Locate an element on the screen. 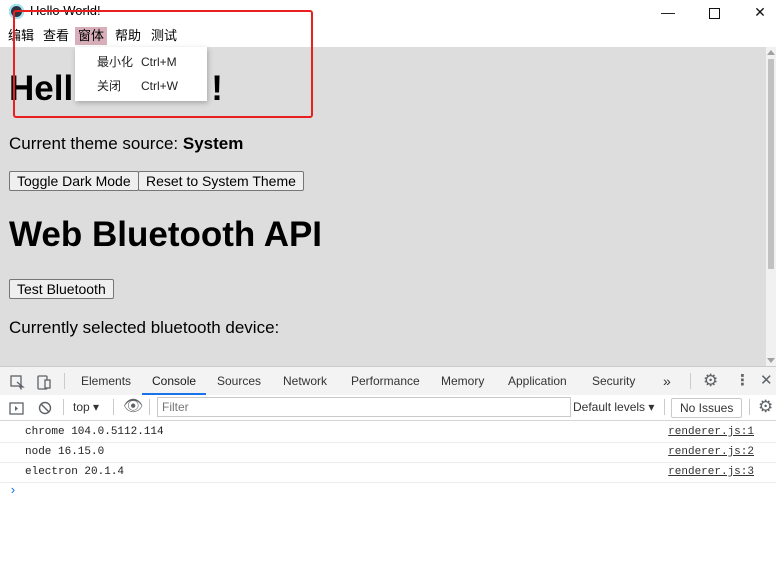 Image resolution: width=776 pixels, height=572 pixels. tab-memory: Memory is located at coordinates (462, 381).